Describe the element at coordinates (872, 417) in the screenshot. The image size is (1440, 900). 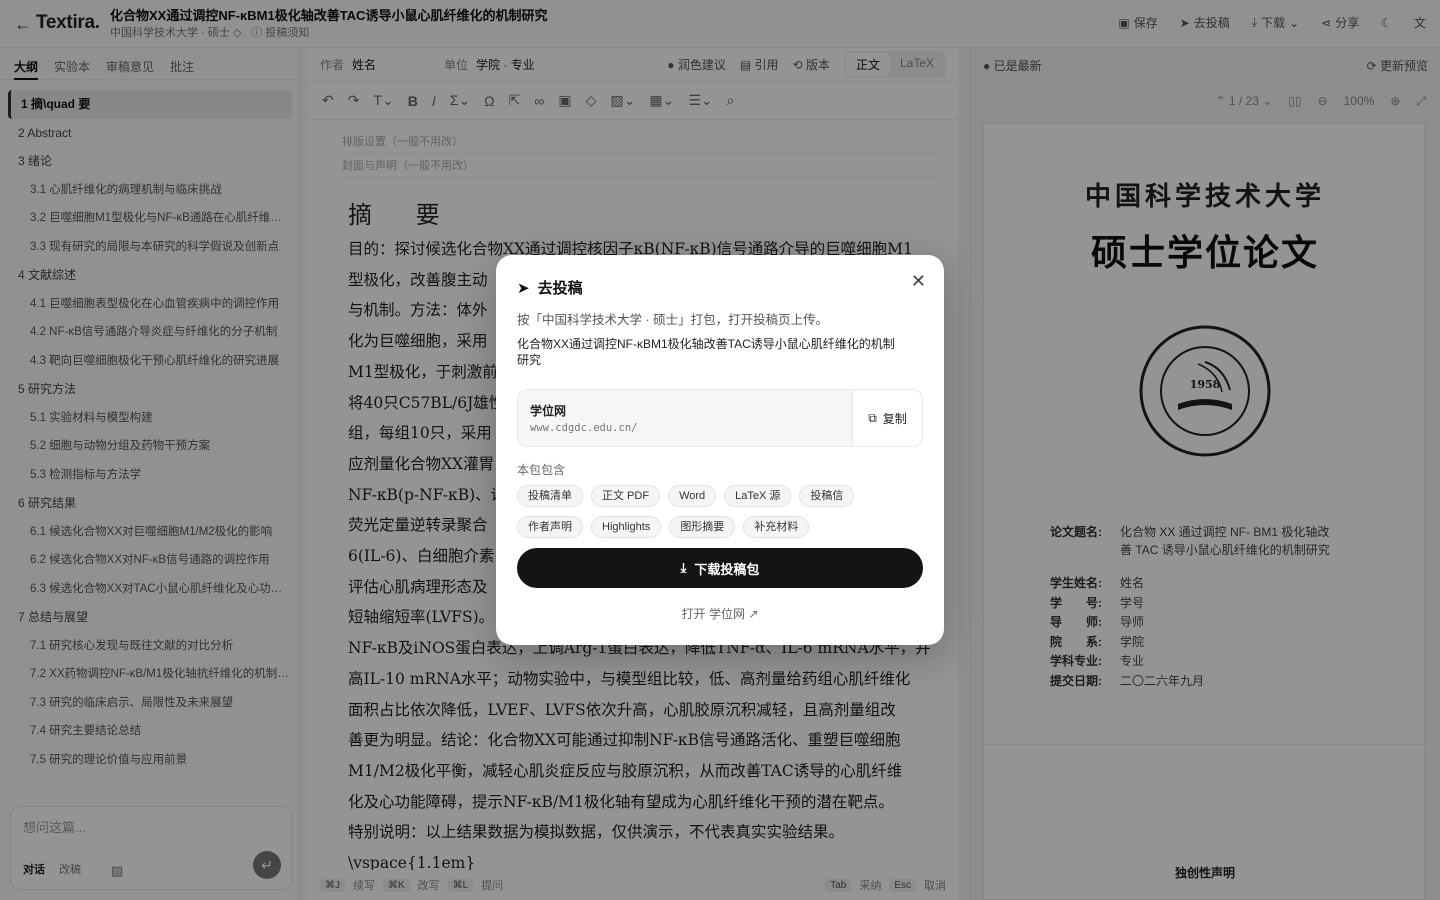
I see `copy-icon: ⧉` at that location.